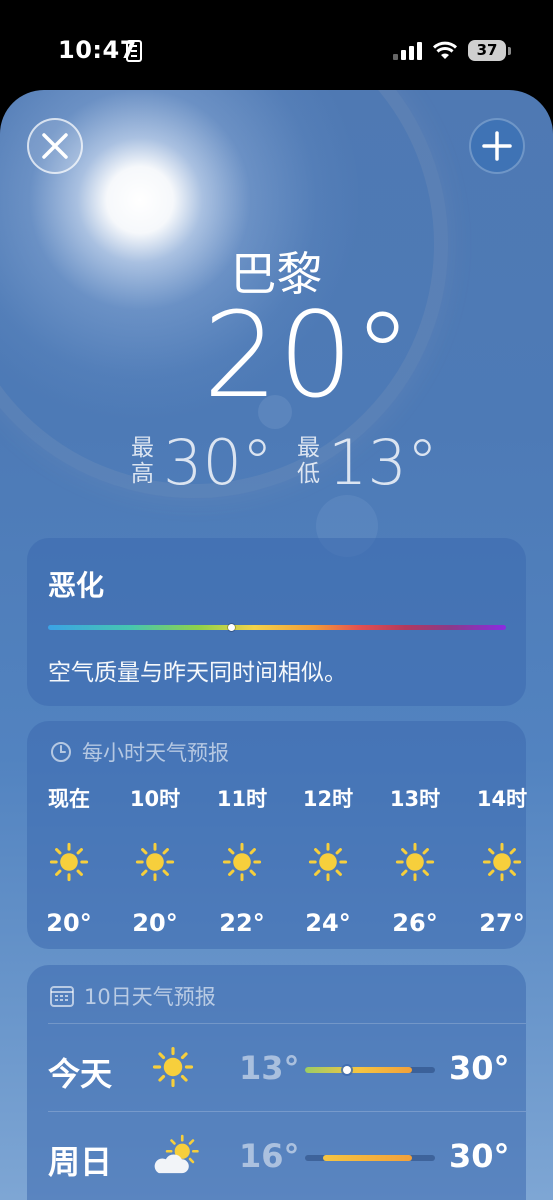  Describe the element at coordinates (308, 461) in the screenshot. I see `low-label: 最低` at that location.